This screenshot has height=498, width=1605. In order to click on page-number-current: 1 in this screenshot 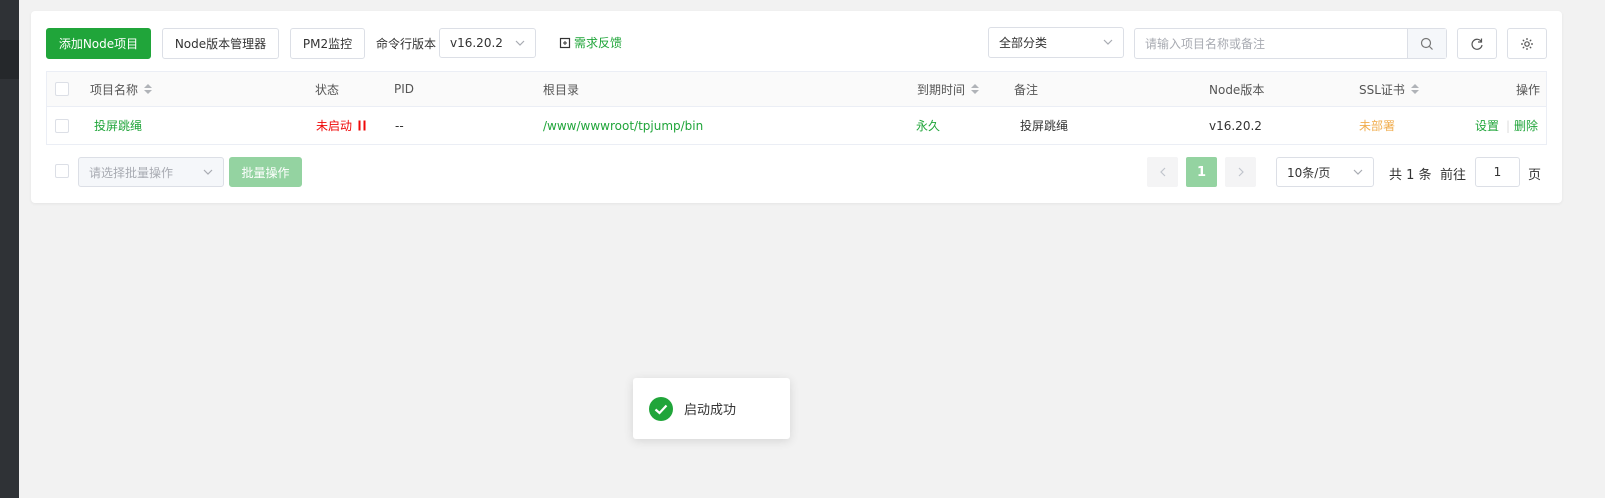, I will do `click(1201, 172)`.